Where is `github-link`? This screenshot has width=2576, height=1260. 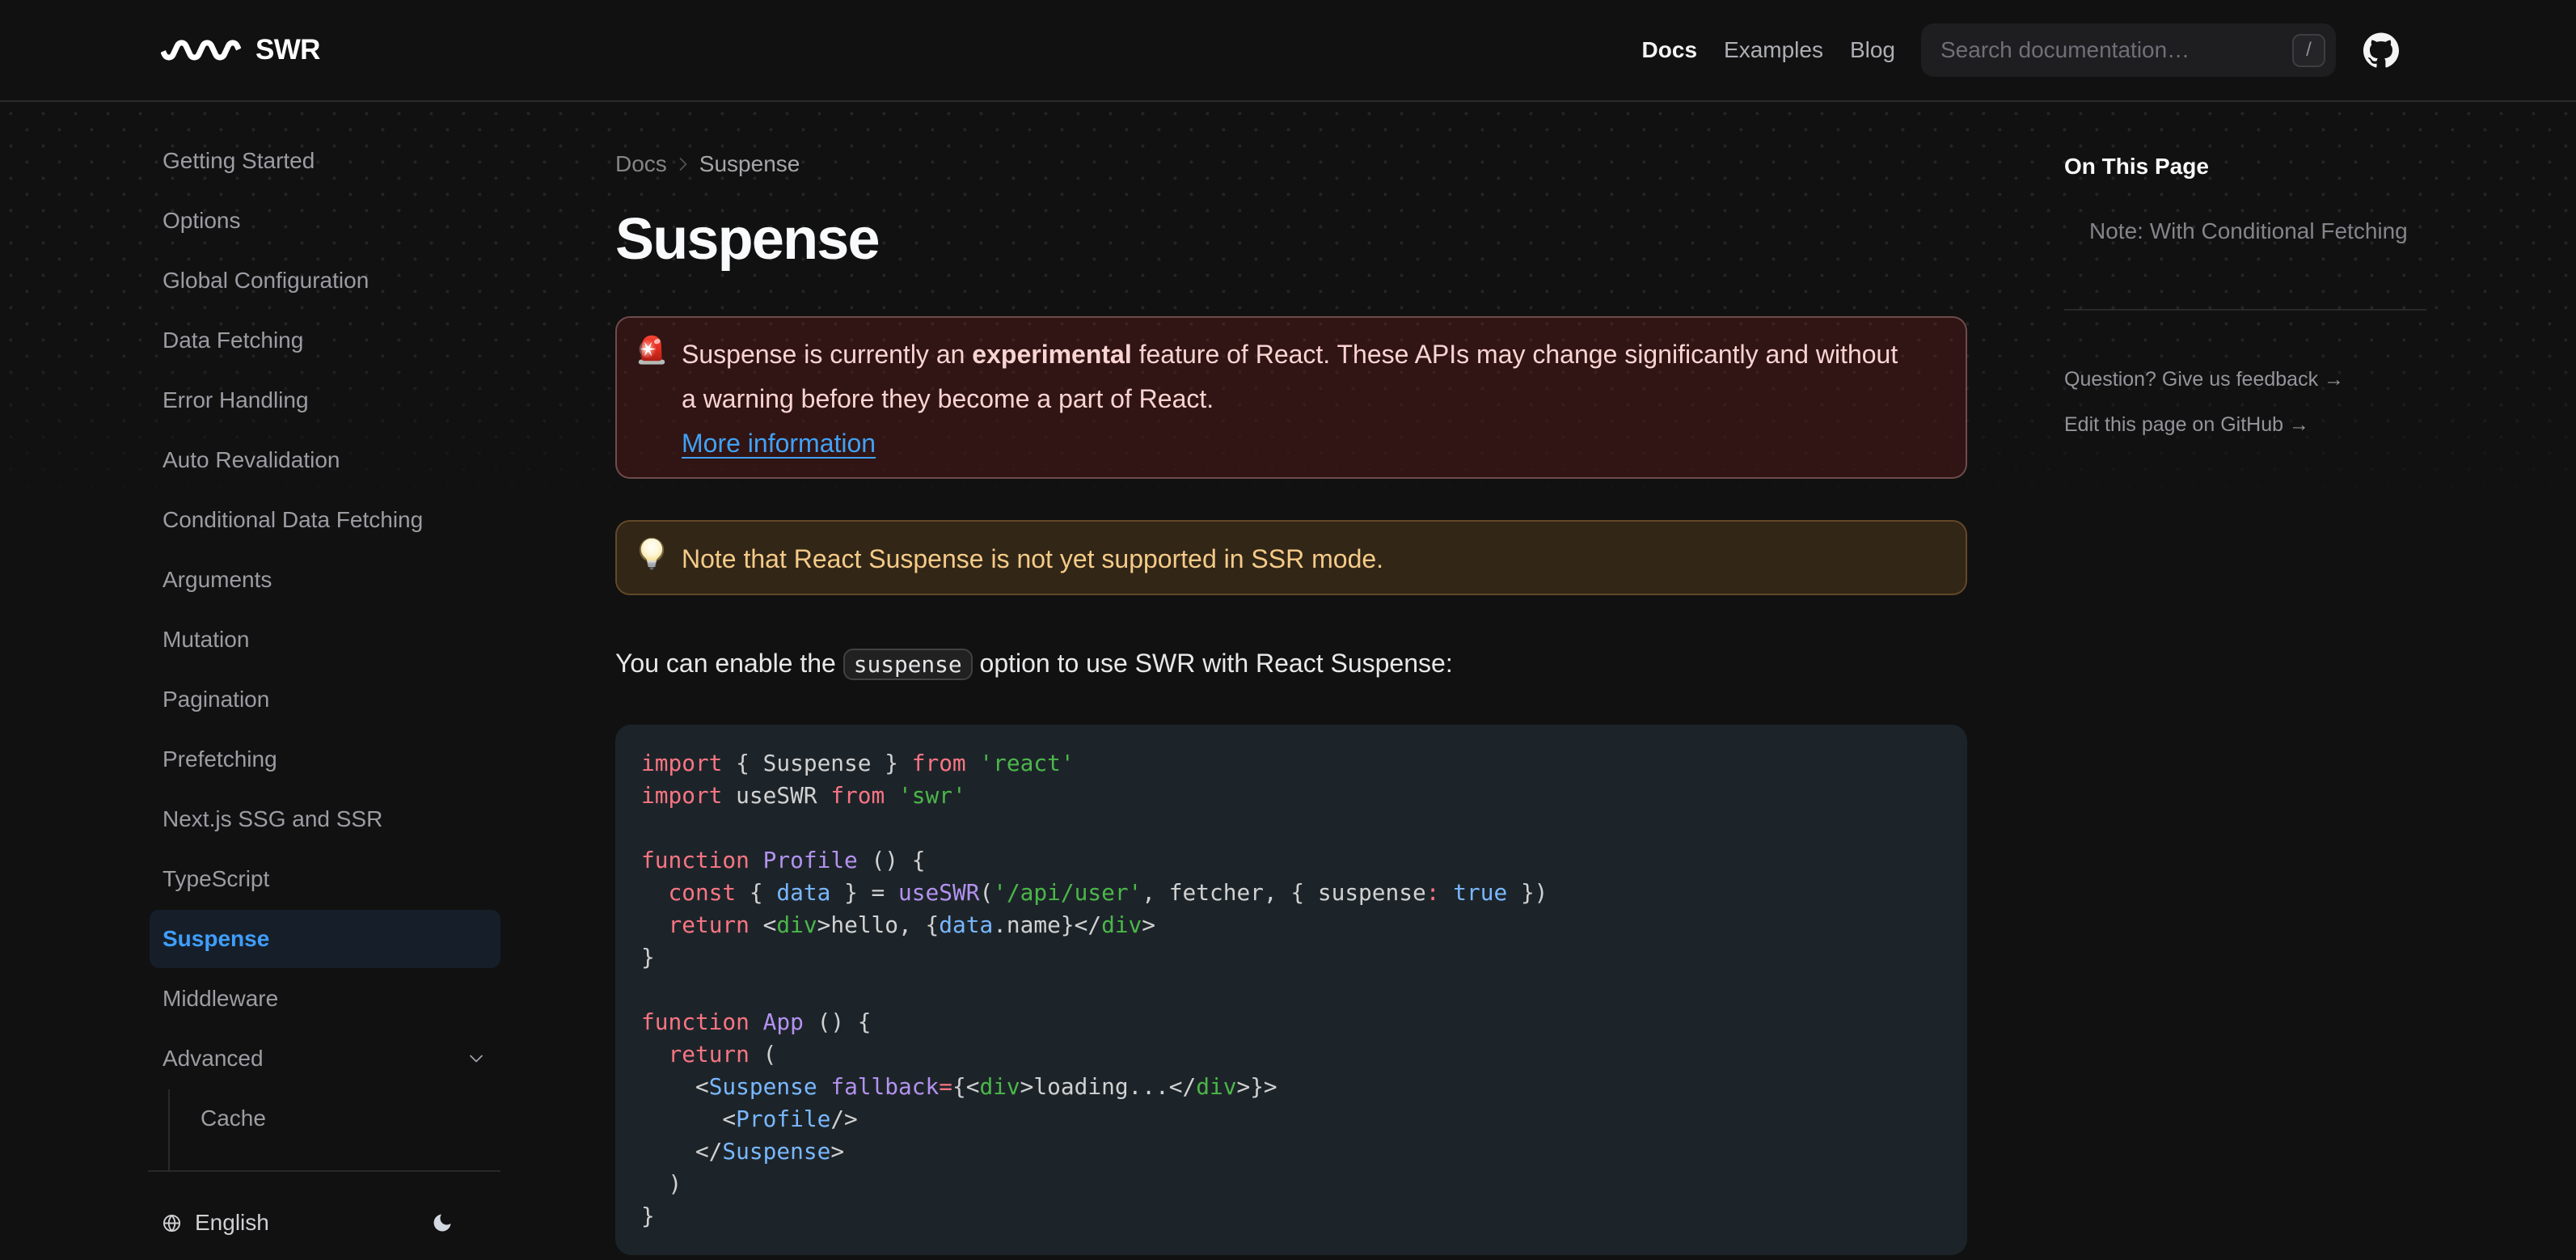 github-link is located at coordinates (2381, 50).